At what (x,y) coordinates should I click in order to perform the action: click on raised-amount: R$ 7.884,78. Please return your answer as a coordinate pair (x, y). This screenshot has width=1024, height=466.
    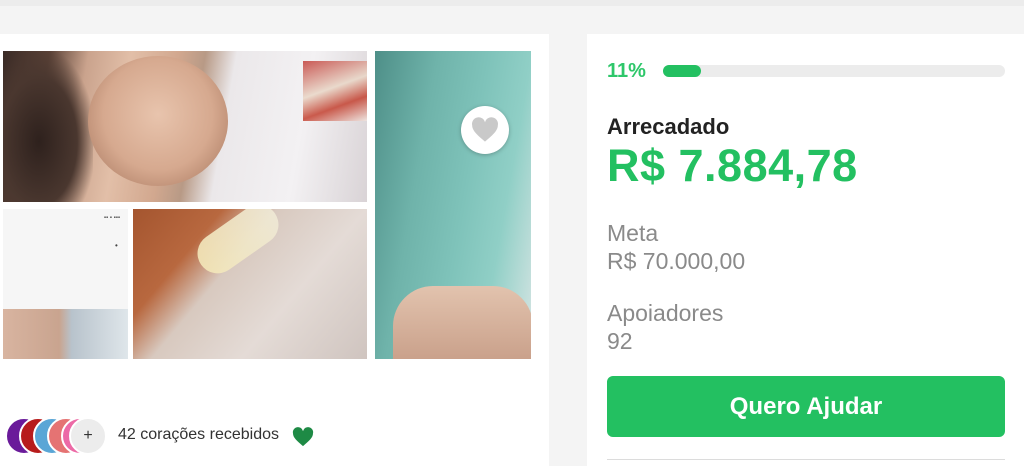
    Looking at the image, I should click on (732, 165).